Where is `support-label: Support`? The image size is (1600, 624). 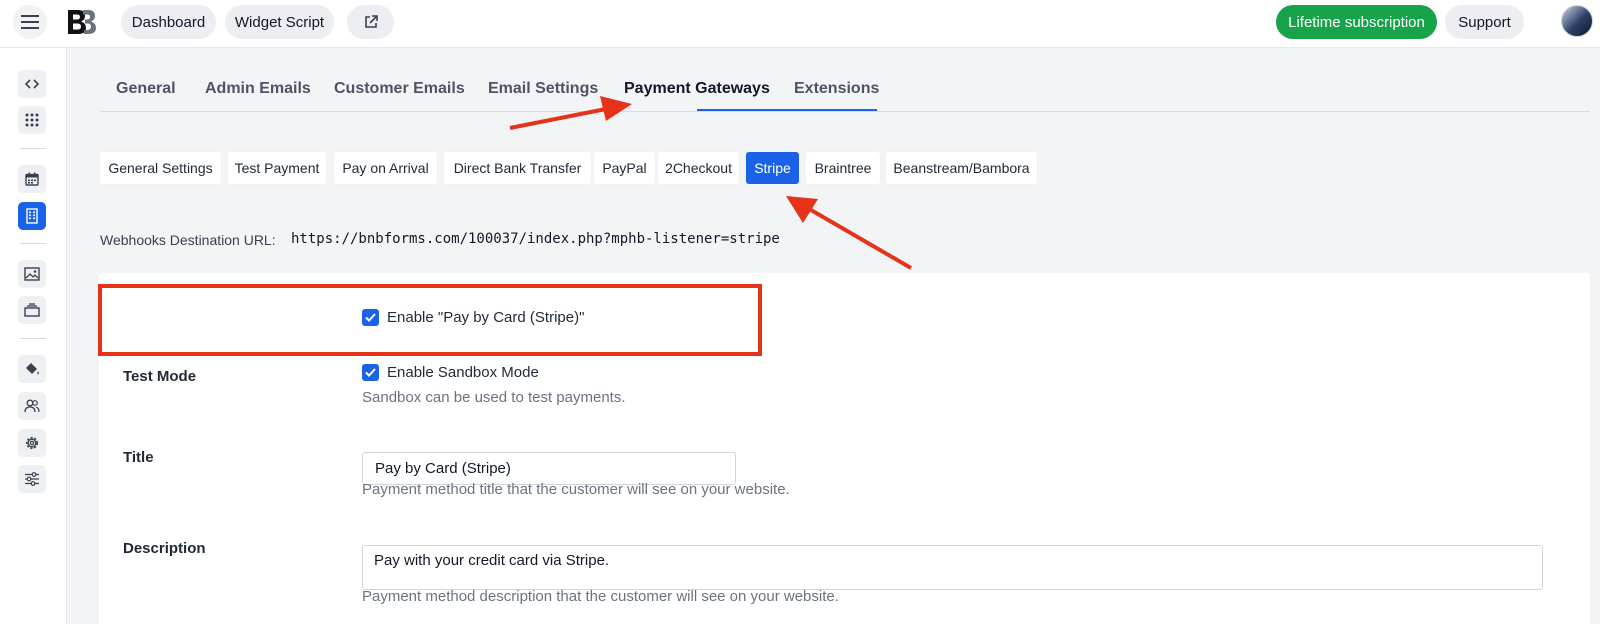 support-label: Support is located at coordinates (1484, 22).